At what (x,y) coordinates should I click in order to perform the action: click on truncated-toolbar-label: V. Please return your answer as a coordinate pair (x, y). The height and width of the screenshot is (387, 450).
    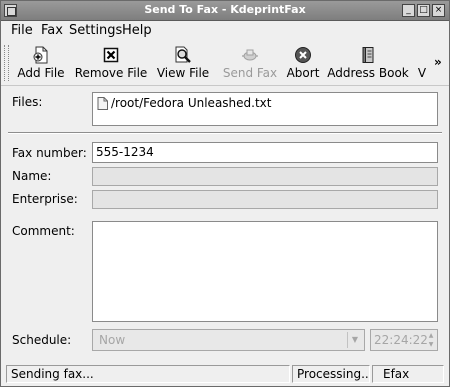
    Looking at the image, I should click on (422, 73).